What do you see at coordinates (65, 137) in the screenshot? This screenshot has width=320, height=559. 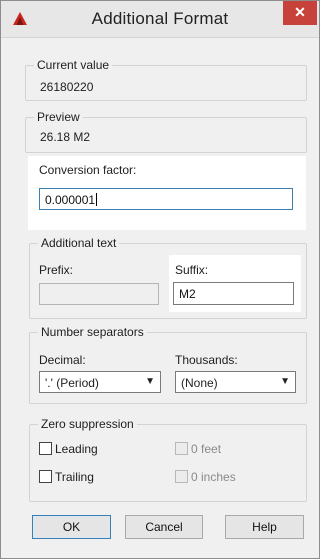 I see `preview-text: 26.18 M2` at bounding box center [65, 137].